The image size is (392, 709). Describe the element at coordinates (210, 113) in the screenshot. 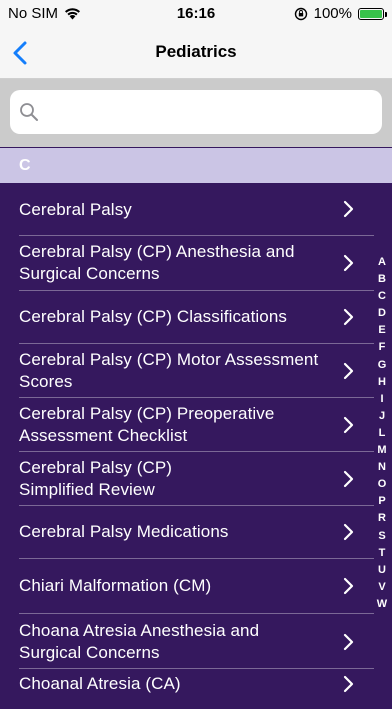

I see `search-input` at that location.